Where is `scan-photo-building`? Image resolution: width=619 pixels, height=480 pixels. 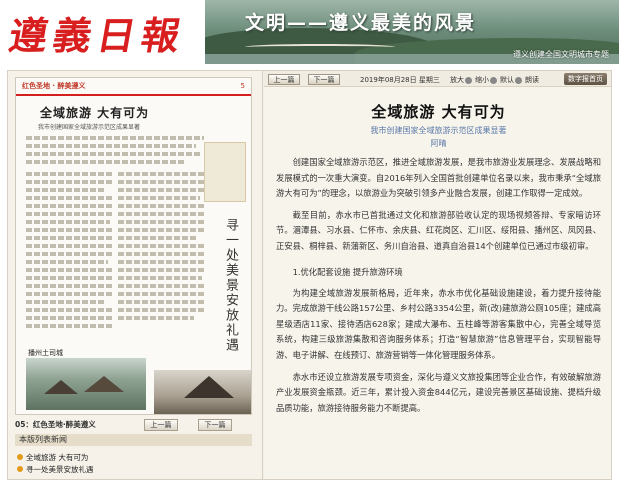 scan-photo-building is located at coordinates (202, 392).